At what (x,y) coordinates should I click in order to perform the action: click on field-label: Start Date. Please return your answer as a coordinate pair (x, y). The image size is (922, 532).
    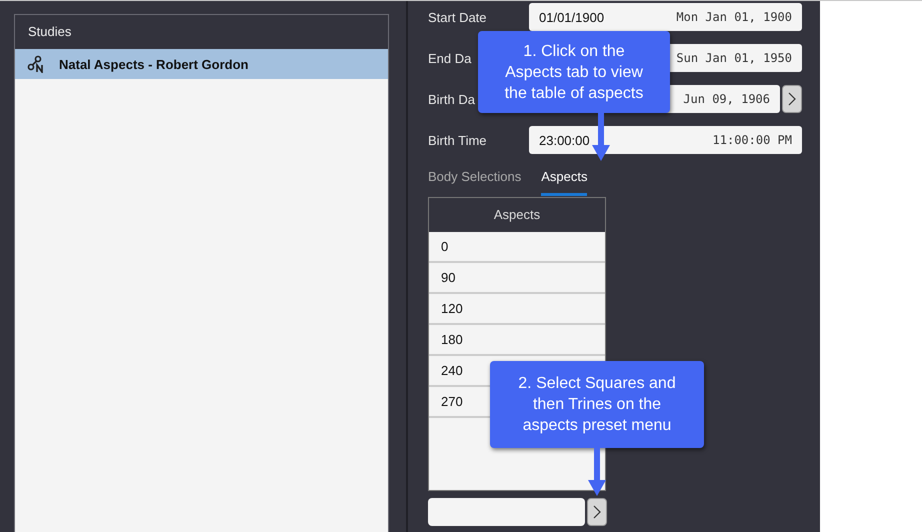
    Looking at the image, I should click on (457, 17).